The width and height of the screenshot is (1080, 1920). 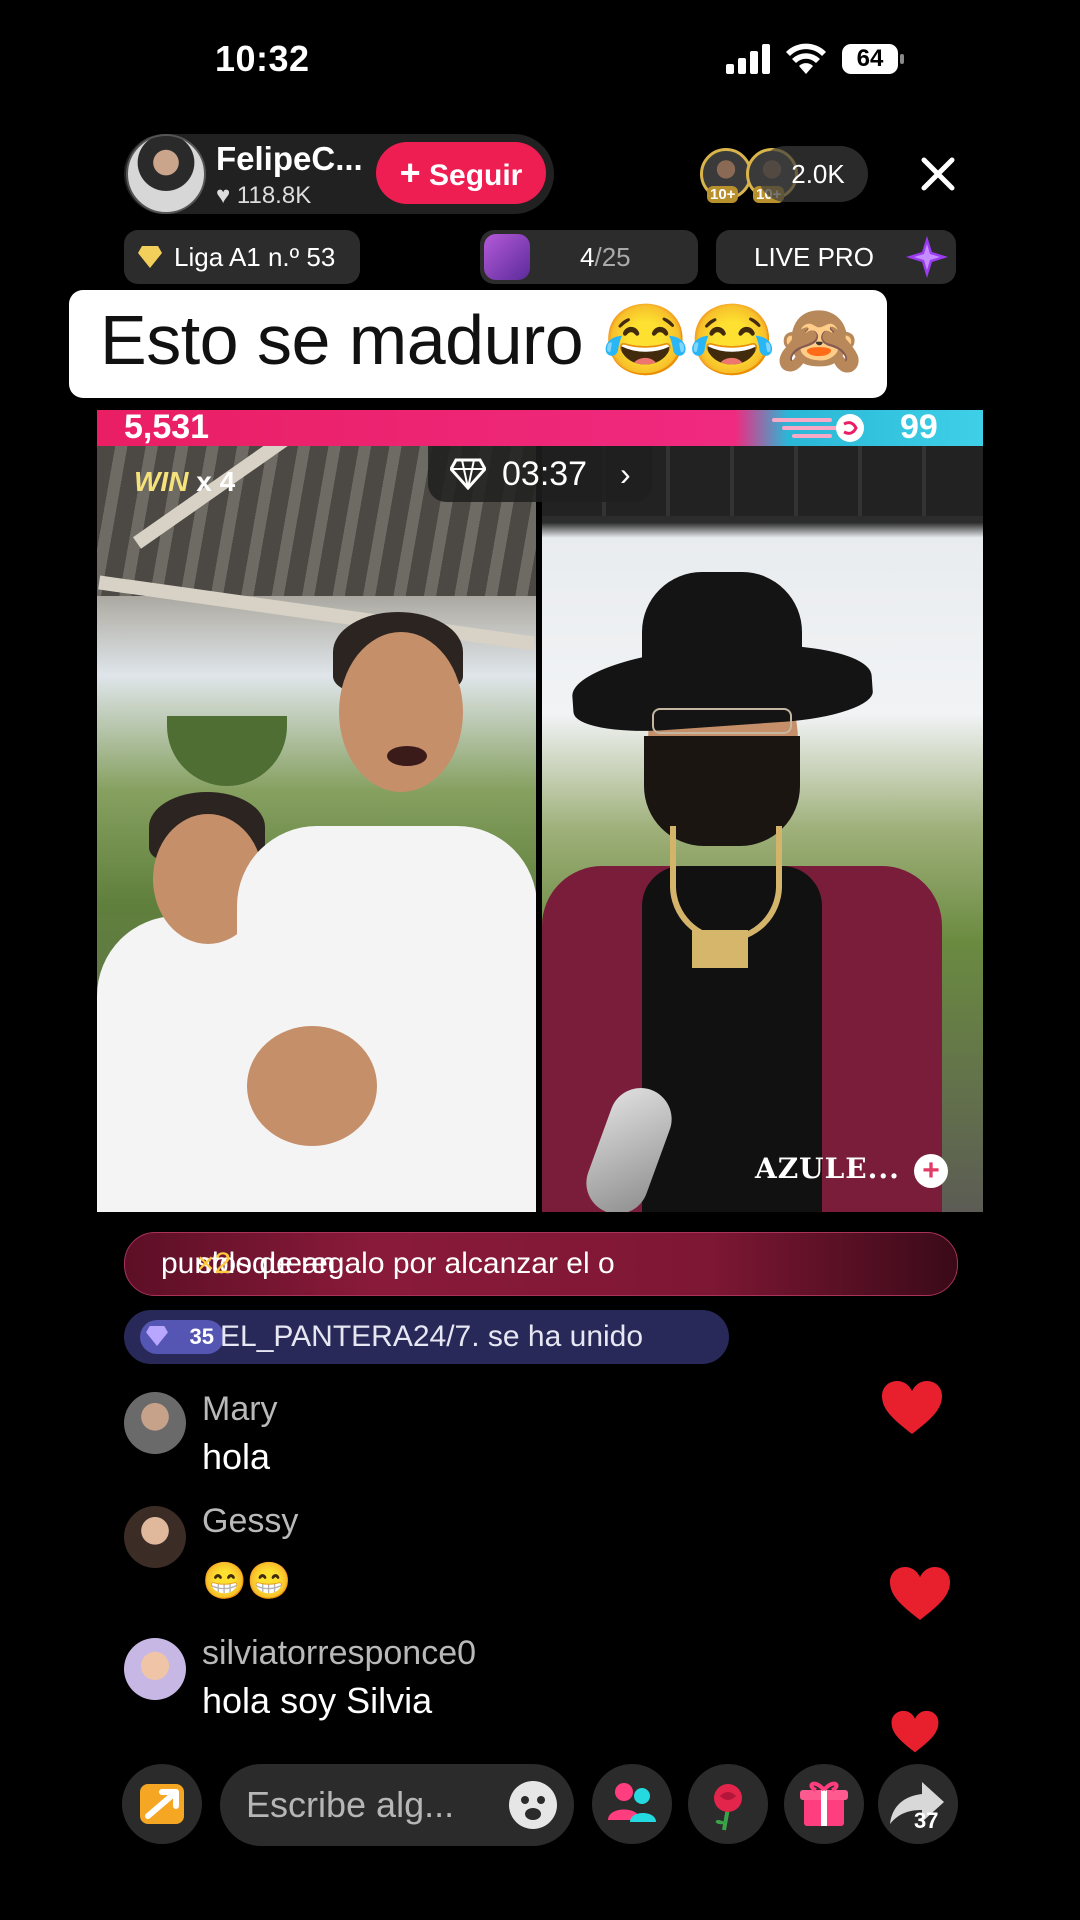 I want to click on rose-gift-button, so click(x=728, y=1804).